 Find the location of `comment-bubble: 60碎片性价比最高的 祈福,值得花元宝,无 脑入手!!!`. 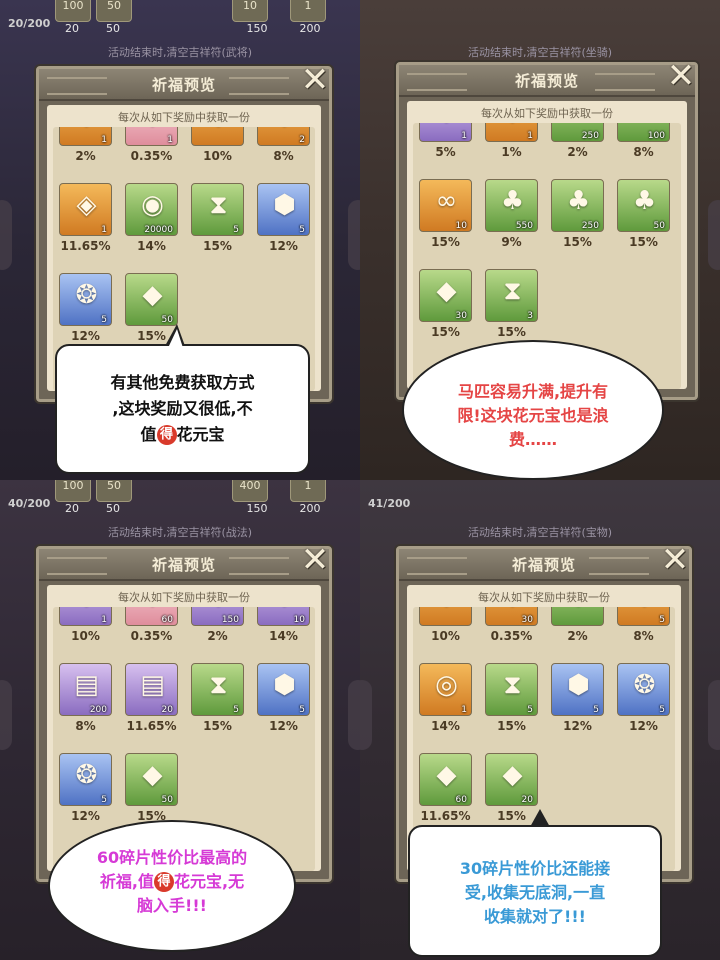

comment-bubble: 60碎片性价比最高的 祈福,值得花元宝,无 脑入手!!! is located at coordinates (172, 886).